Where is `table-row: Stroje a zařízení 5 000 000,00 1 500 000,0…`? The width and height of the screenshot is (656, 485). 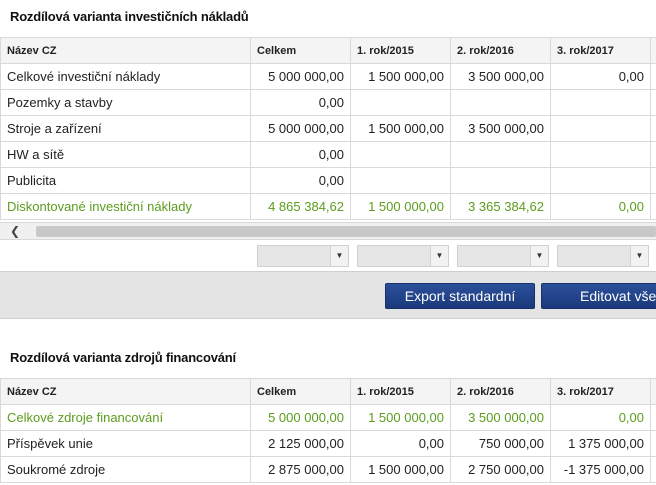 table-row: Stroje a zařízení 5 000 000,00 1 500 000,0… is located at coordinates (328, 128).